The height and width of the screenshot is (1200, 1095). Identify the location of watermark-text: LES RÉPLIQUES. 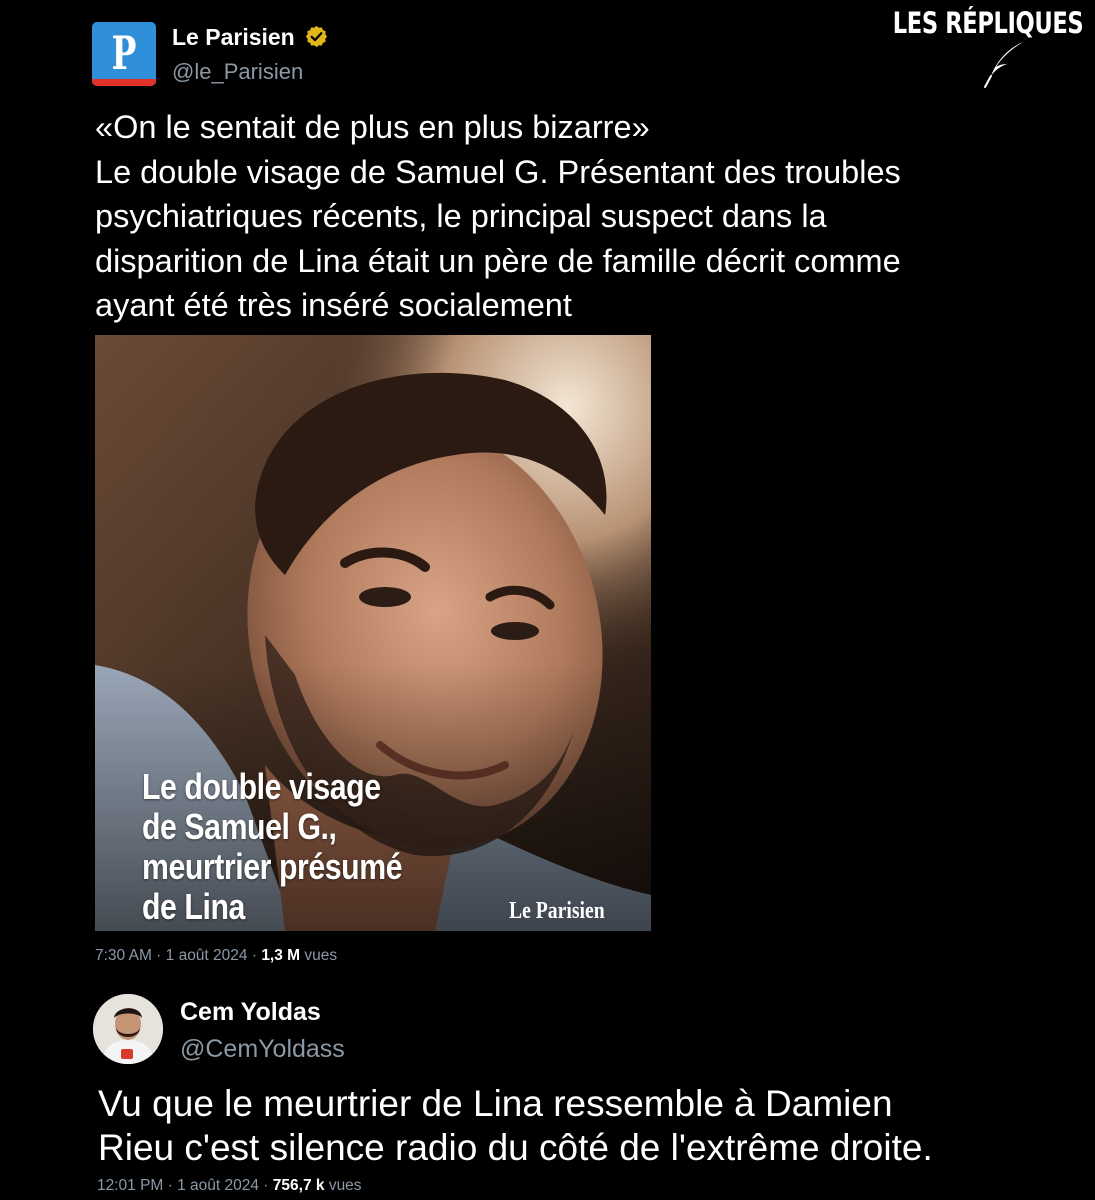
(987, 23).